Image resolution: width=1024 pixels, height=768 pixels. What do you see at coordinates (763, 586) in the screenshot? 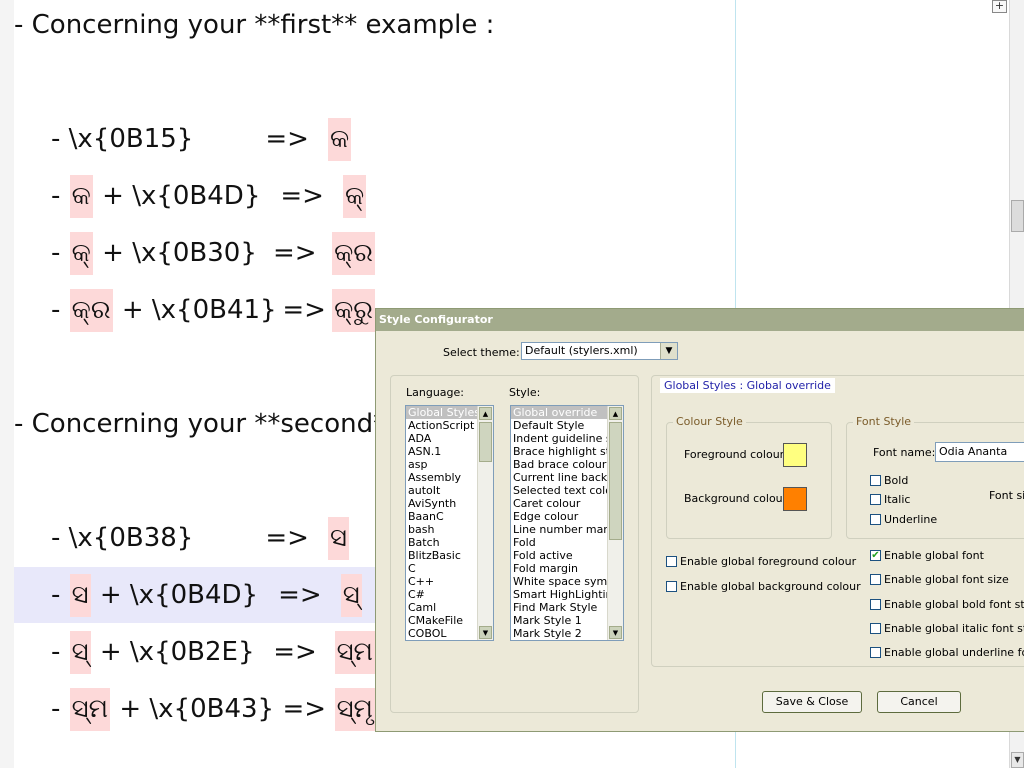
I see `enable-bg-checkbox: Enable global background colour` at bounding box center [763, 586].